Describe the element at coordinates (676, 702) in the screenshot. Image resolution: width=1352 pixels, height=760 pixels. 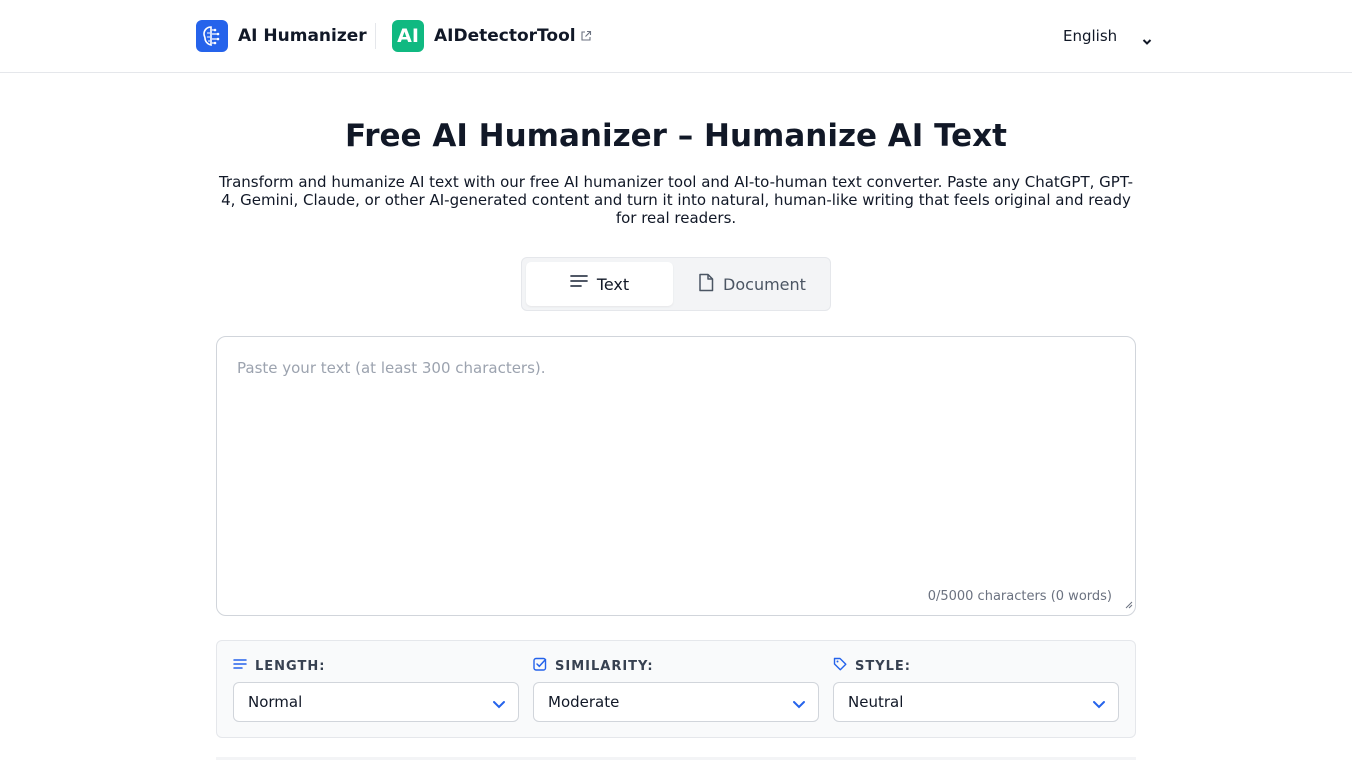
I see `similarity-select: Moderate` at that location.